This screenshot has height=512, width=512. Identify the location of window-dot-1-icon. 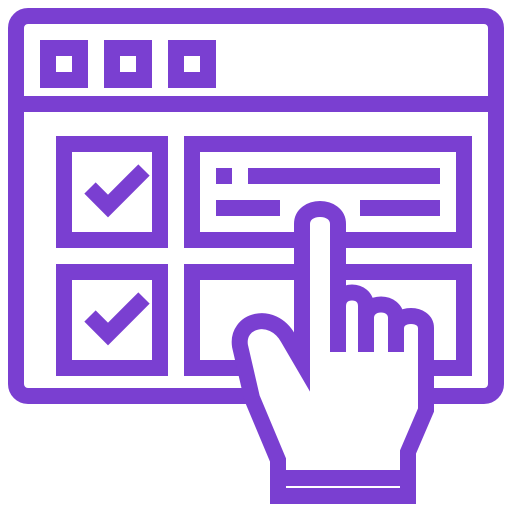
(64, 64).